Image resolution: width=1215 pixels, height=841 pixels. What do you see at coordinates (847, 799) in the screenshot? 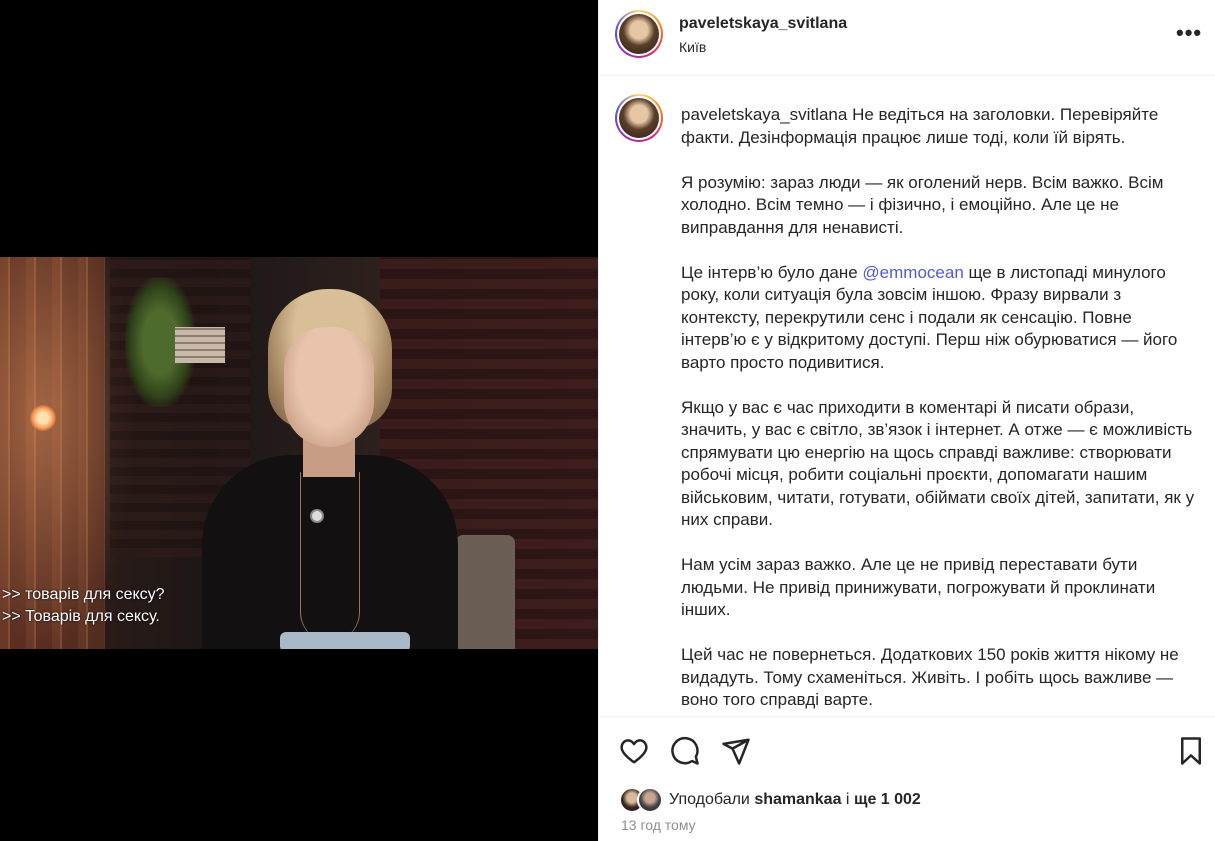
I see `likes-middle: і` at bounding box center [847, 799].